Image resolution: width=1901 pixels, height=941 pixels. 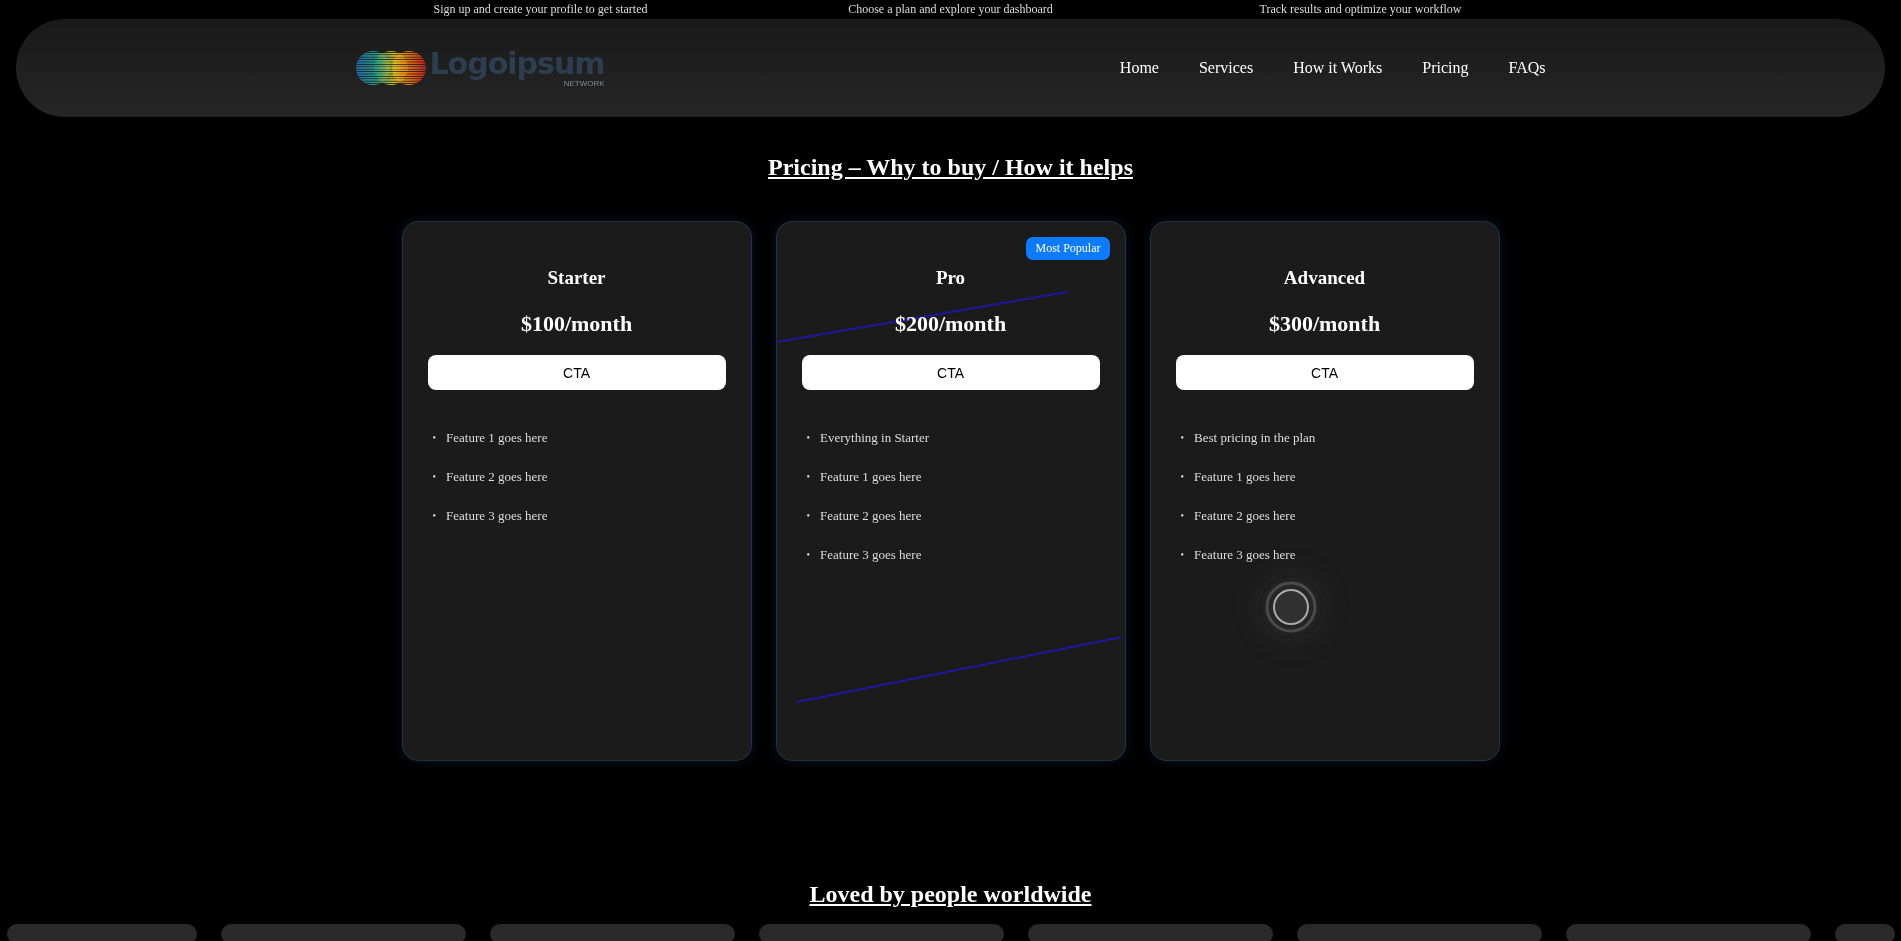 I want to click on plan-price: $300/month, so click(x=1324, y=324).